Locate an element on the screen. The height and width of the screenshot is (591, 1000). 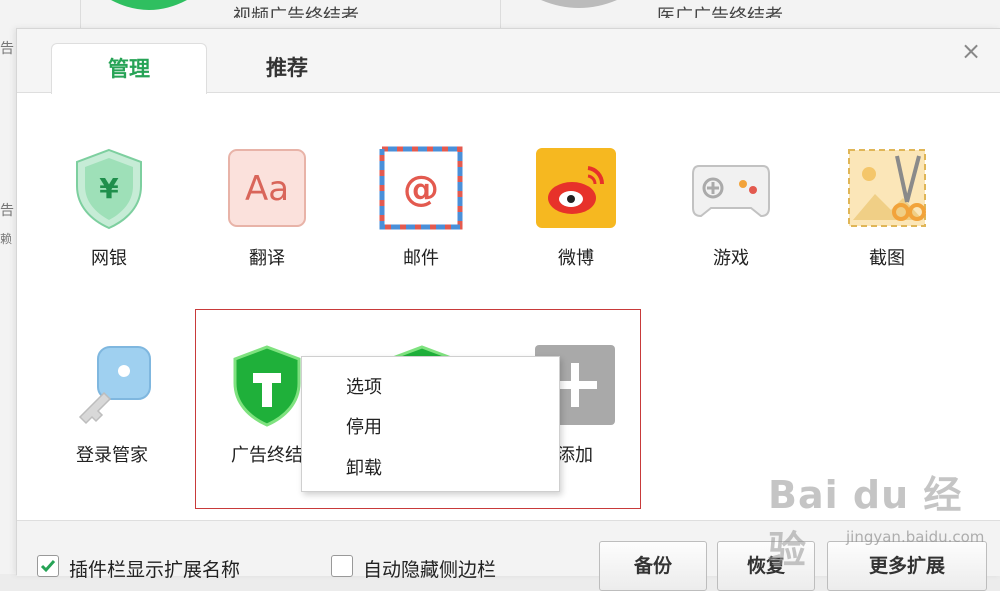
extension-item-game: 游戏 is located at coordinates (731, 208).